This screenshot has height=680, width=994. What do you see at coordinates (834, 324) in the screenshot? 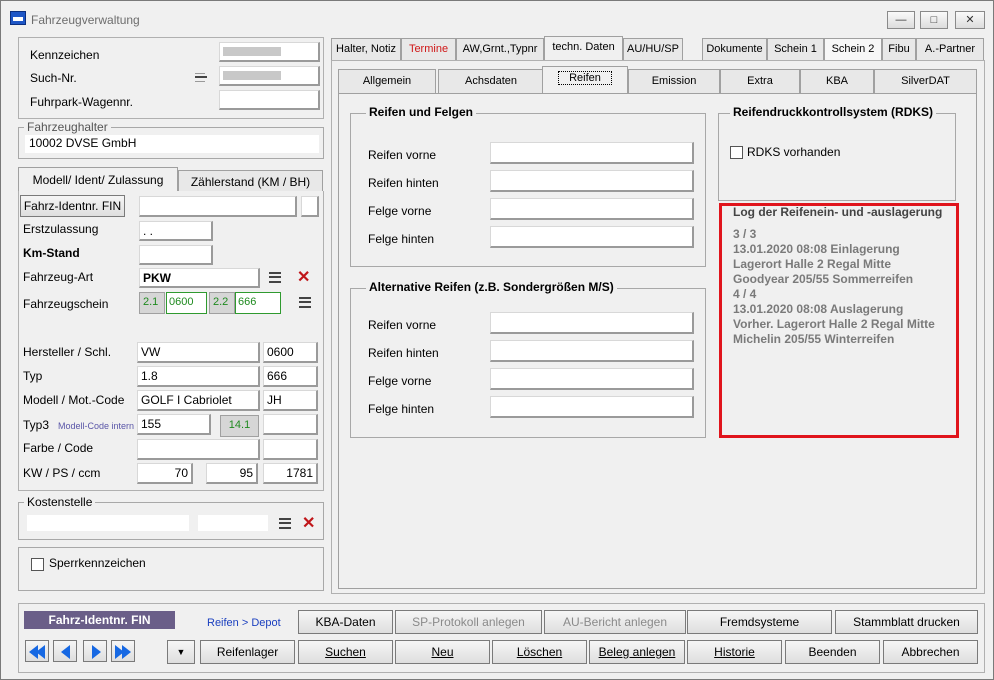
I see `log-line: Vorher. Lagerort Halle 2 Regal Mitte` at bounding box center [834, 324].